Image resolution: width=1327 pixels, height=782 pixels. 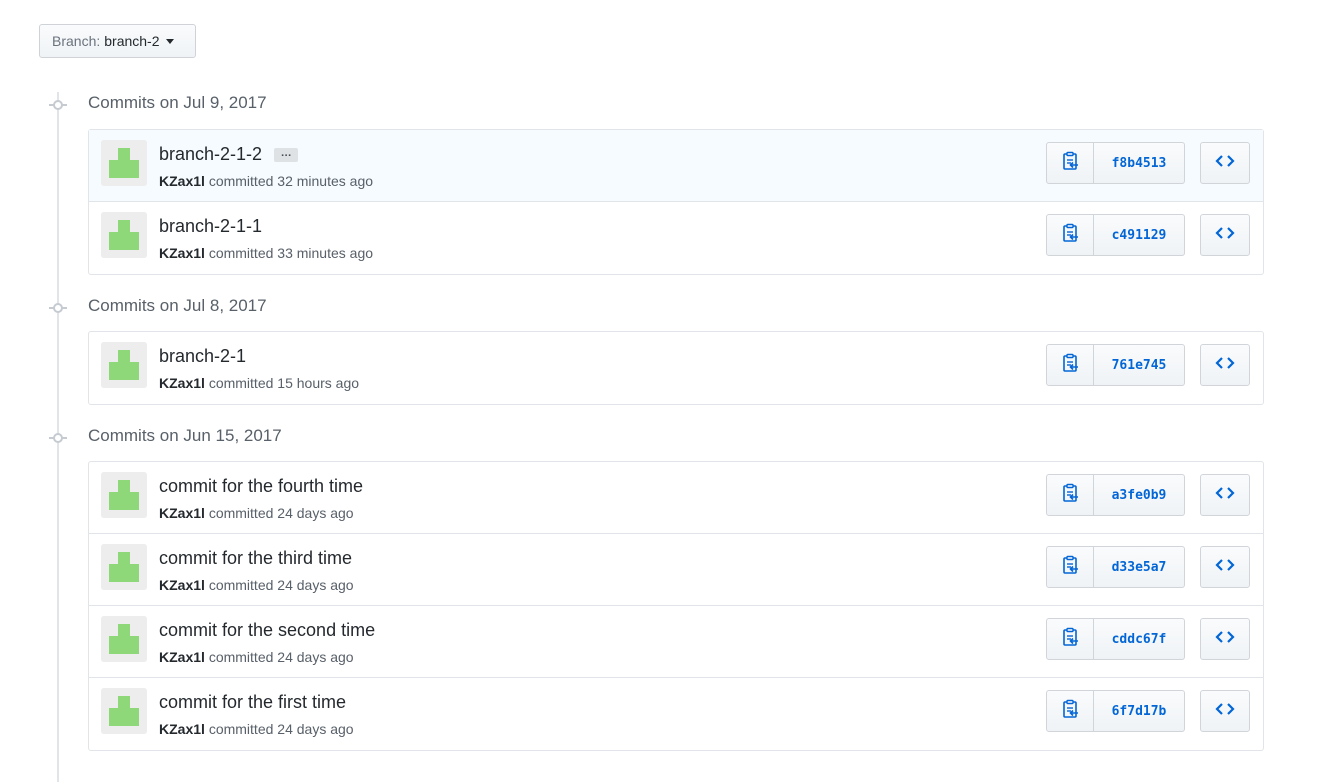 I want to click on commit-message-link: branch-2-1-2, so click(x=210, y=154).